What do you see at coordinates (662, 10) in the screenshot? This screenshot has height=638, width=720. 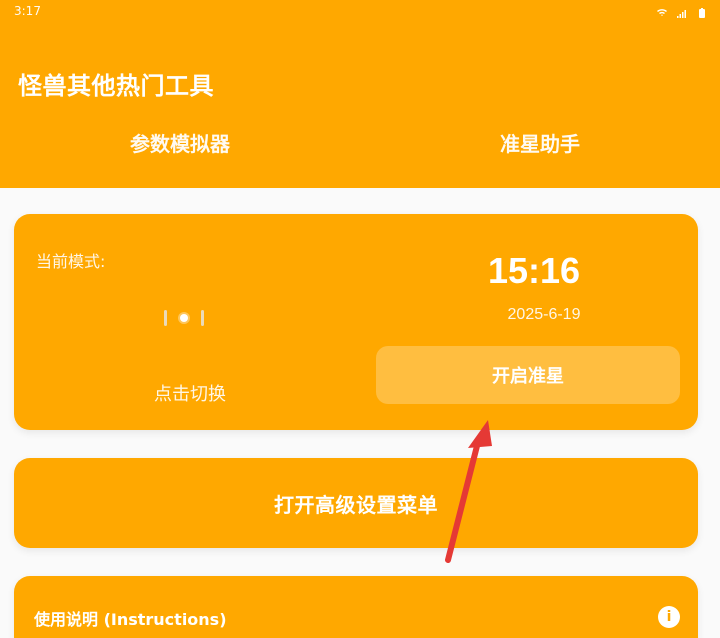 I see `wifi-icon` at bounding box center [662, 10].